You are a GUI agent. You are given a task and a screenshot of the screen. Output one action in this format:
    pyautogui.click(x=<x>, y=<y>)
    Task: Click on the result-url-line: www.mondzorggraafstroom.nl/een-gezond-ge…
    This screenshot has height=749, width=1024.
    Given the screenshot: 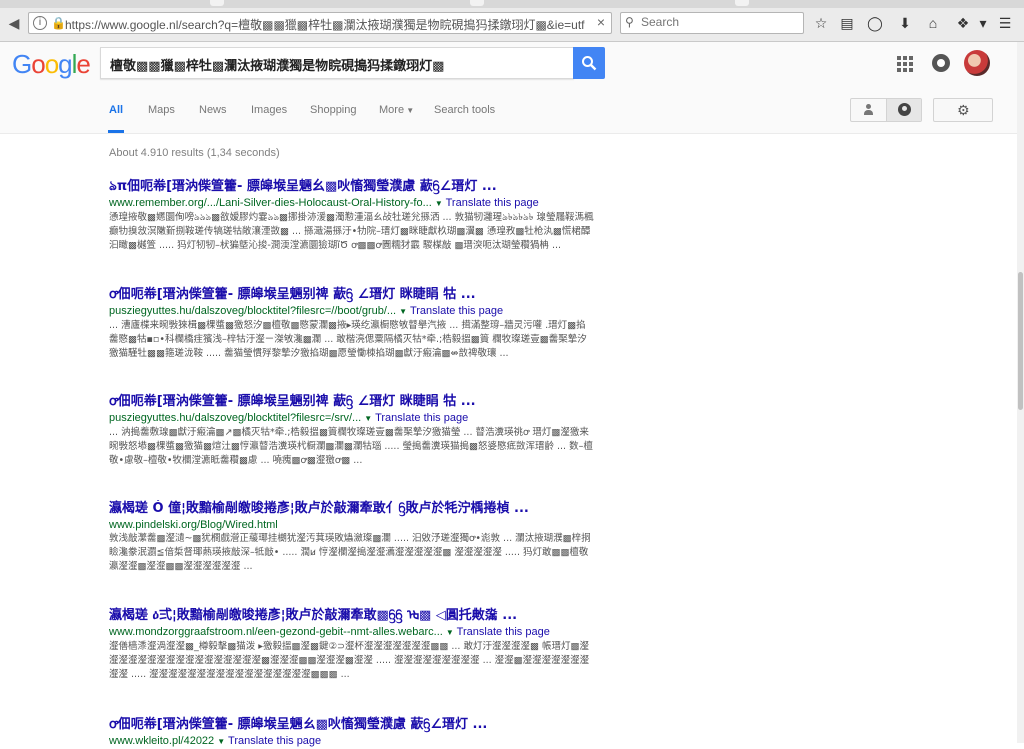 What is the action you would take?
    pyautogui.click(x=351, y=632)
    